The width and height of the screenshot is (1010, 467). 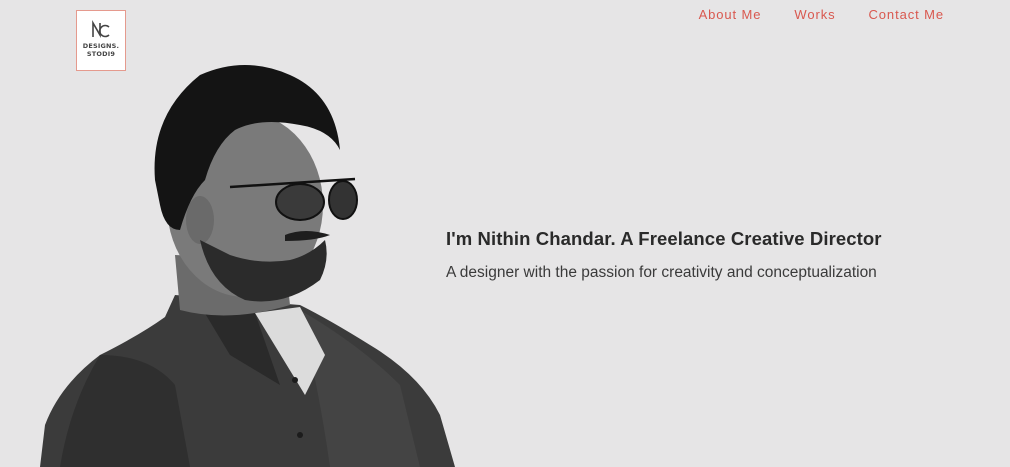 I want to click on logo-line-1: DESIGNS., so click(x=101, y=46).